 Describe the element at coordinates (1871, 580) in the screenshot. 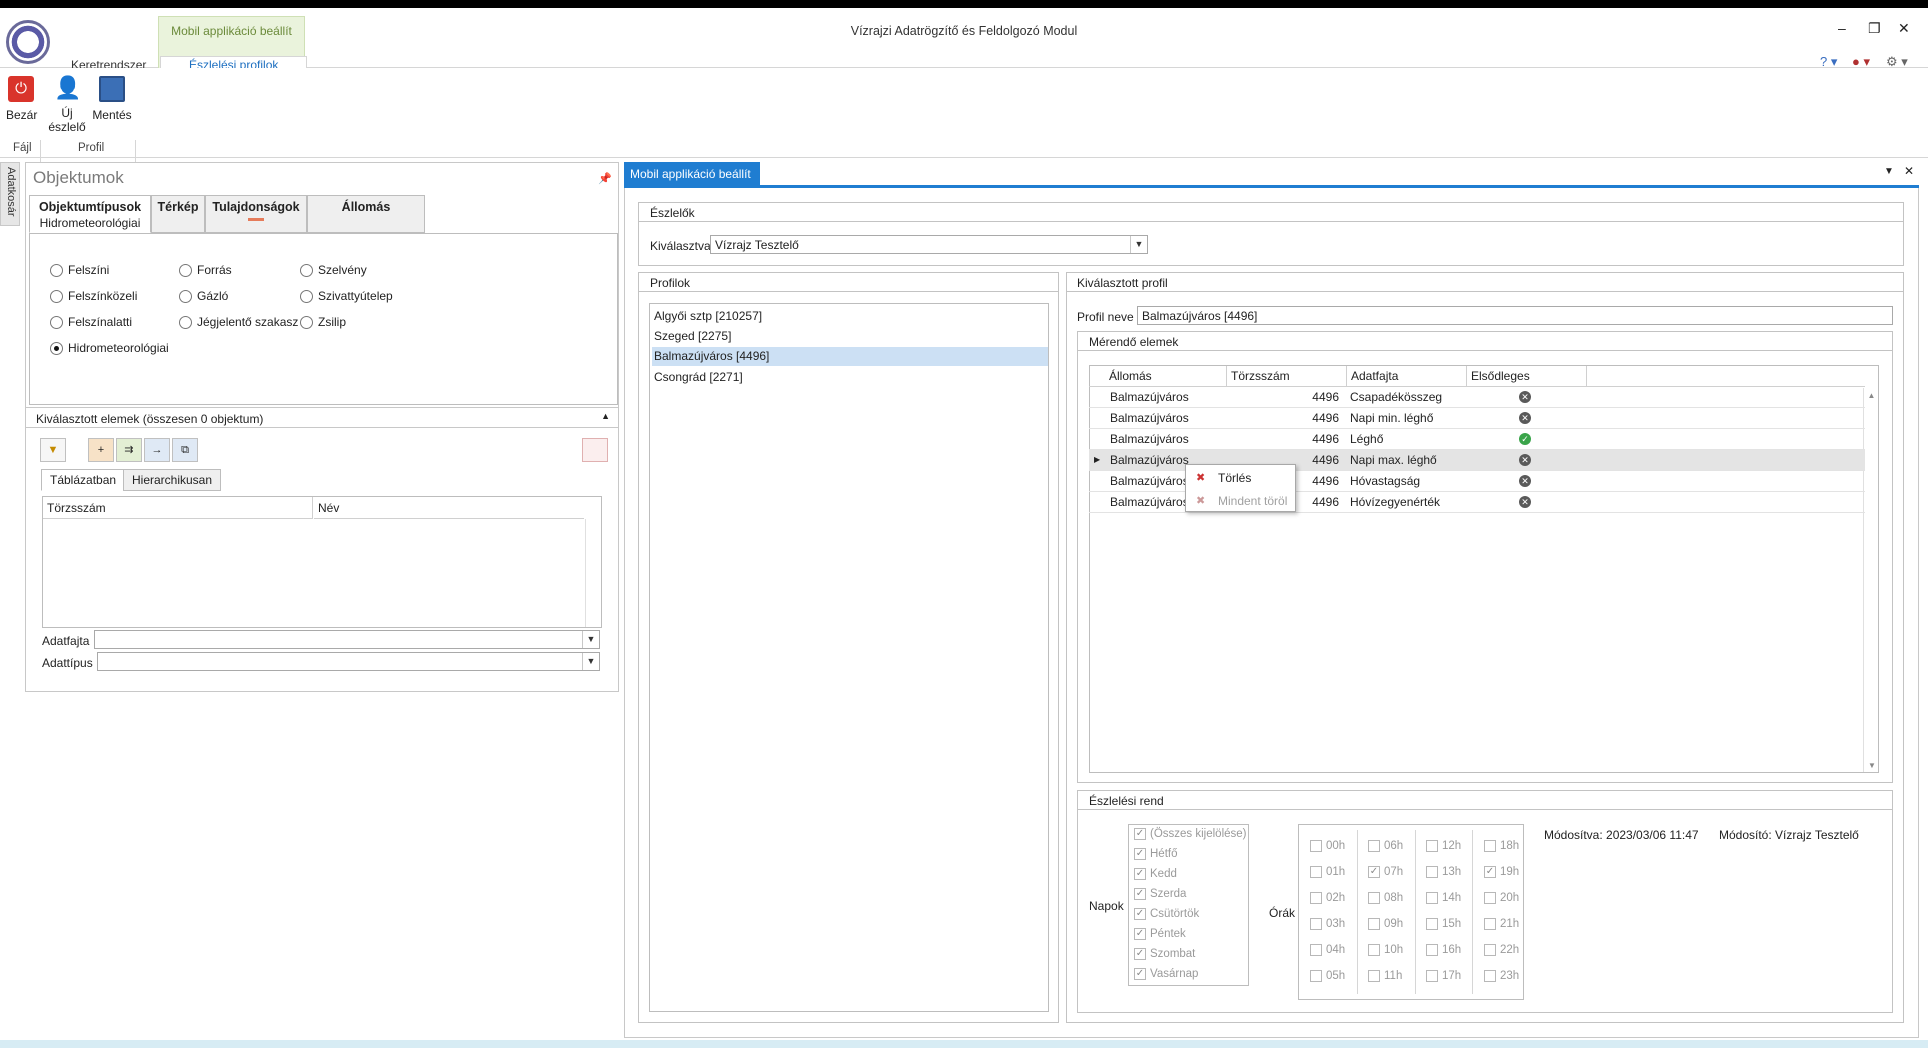

I see `measured-scrollbar: ▲ ▼` at that location.